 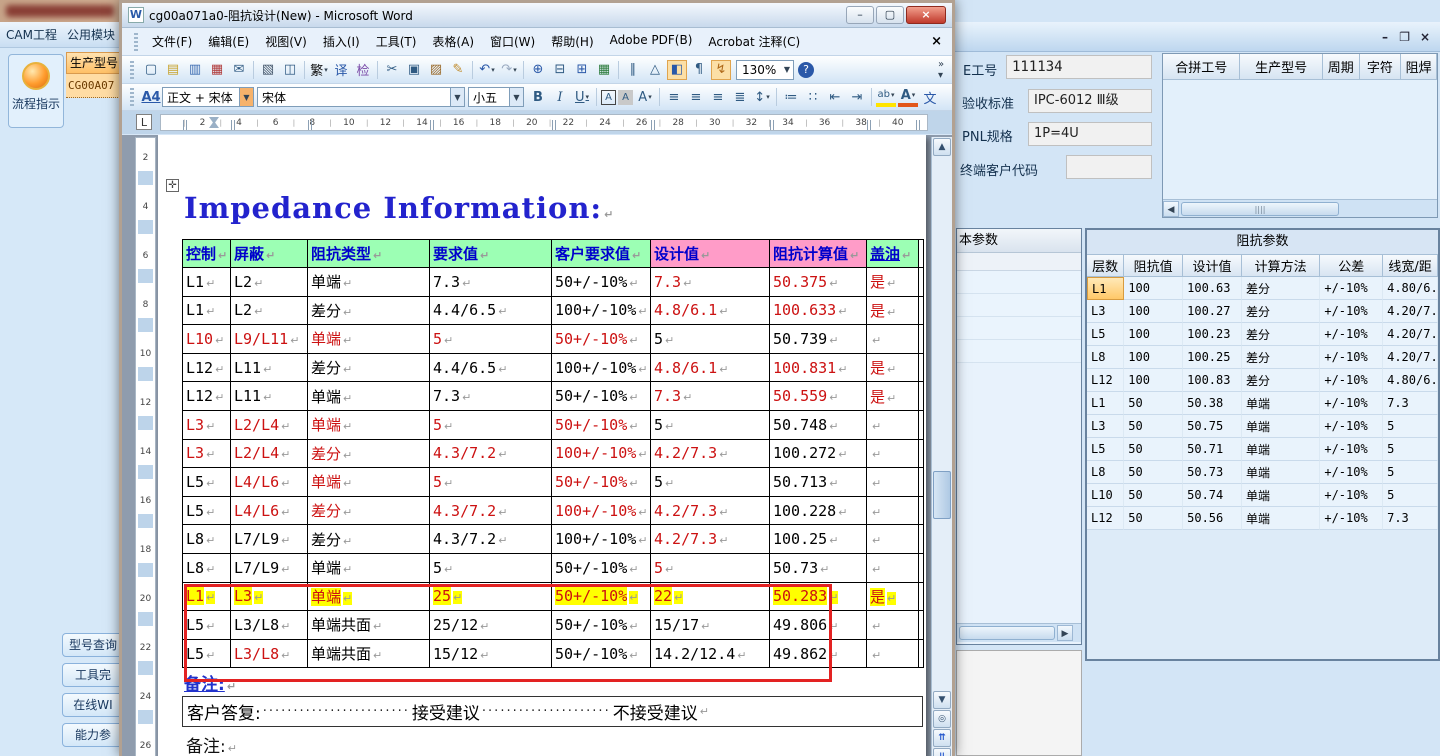 What do you see at coordinates (1106, 449) in the screenshot?
I see `impedance-cell: L5` at bounding box center [1106, 449].